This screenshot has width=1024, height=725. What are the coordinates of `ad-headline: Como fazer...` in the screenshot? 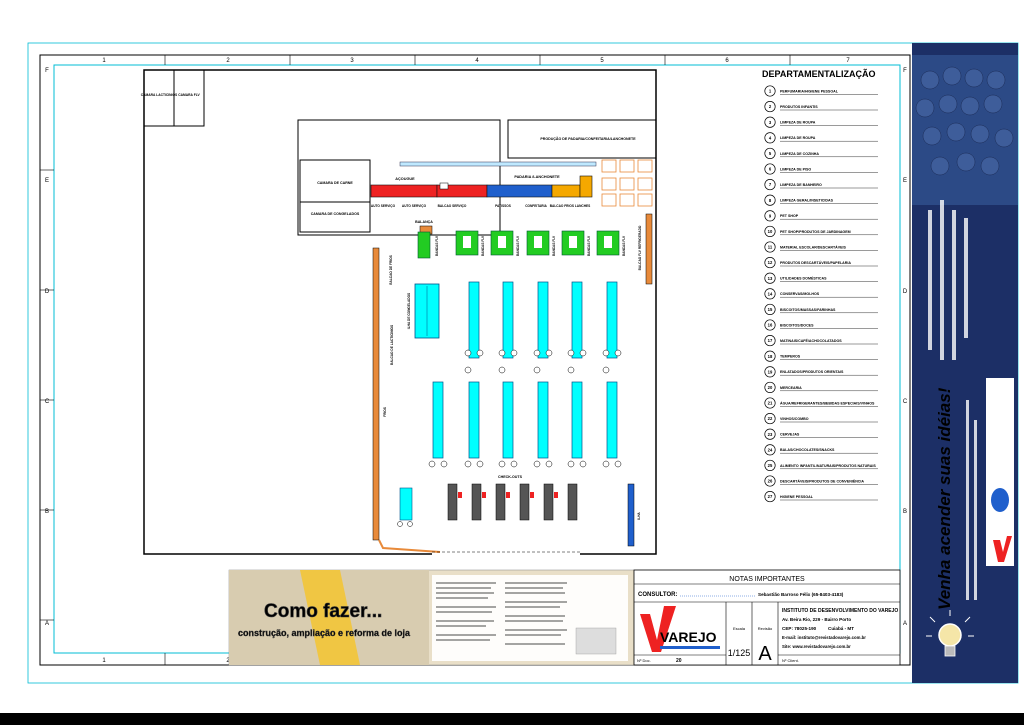 It's located at (323, 611).